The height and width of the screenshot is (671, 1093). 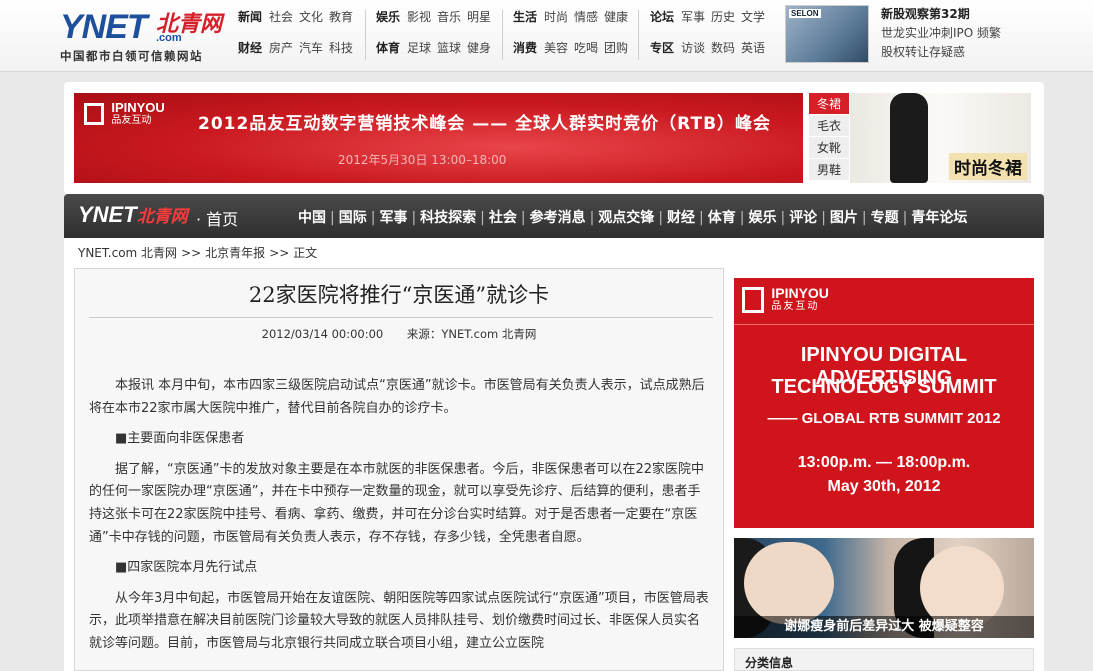 I want to click on topnav-link: 消费, so click(x=525, y=48).